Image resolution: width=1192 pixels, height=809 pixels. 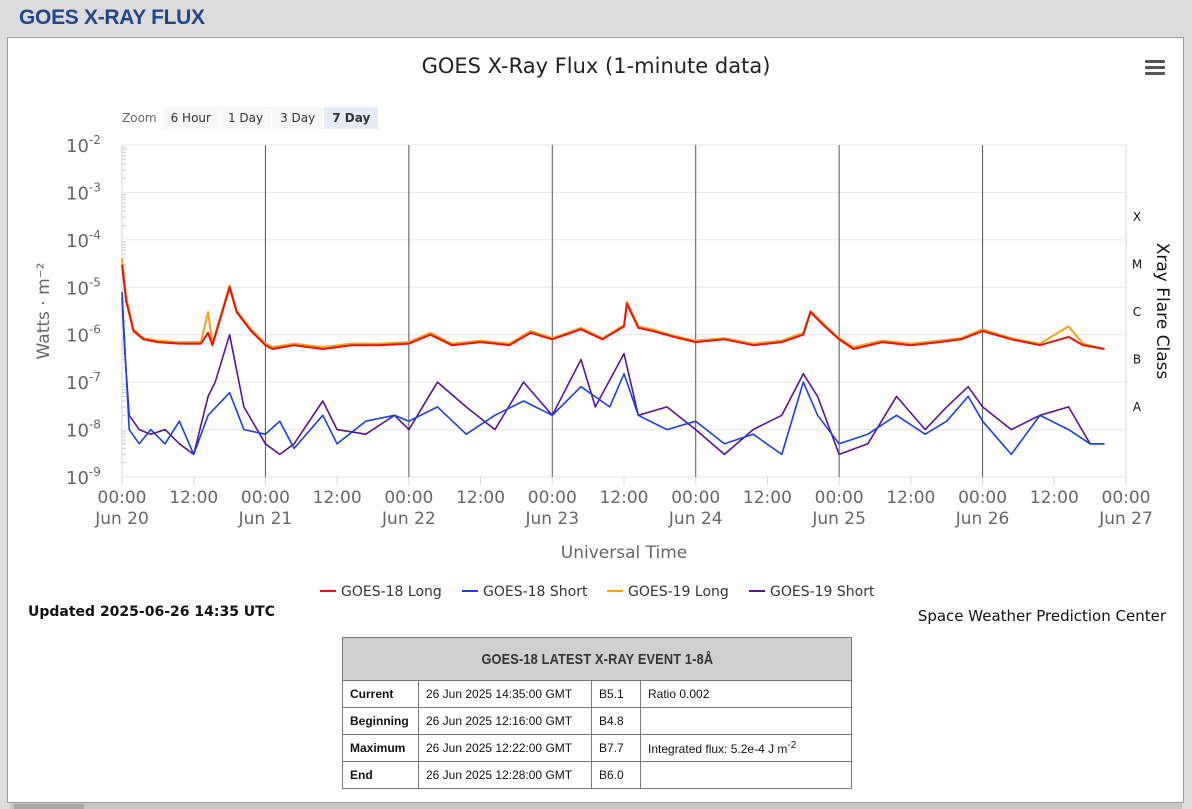 What do you see at coordinates (746, 748) in the screenshot?
I see `row-extra: Integrated flux: 5.2e-4 J m-2` at bounding box center [746, 748].